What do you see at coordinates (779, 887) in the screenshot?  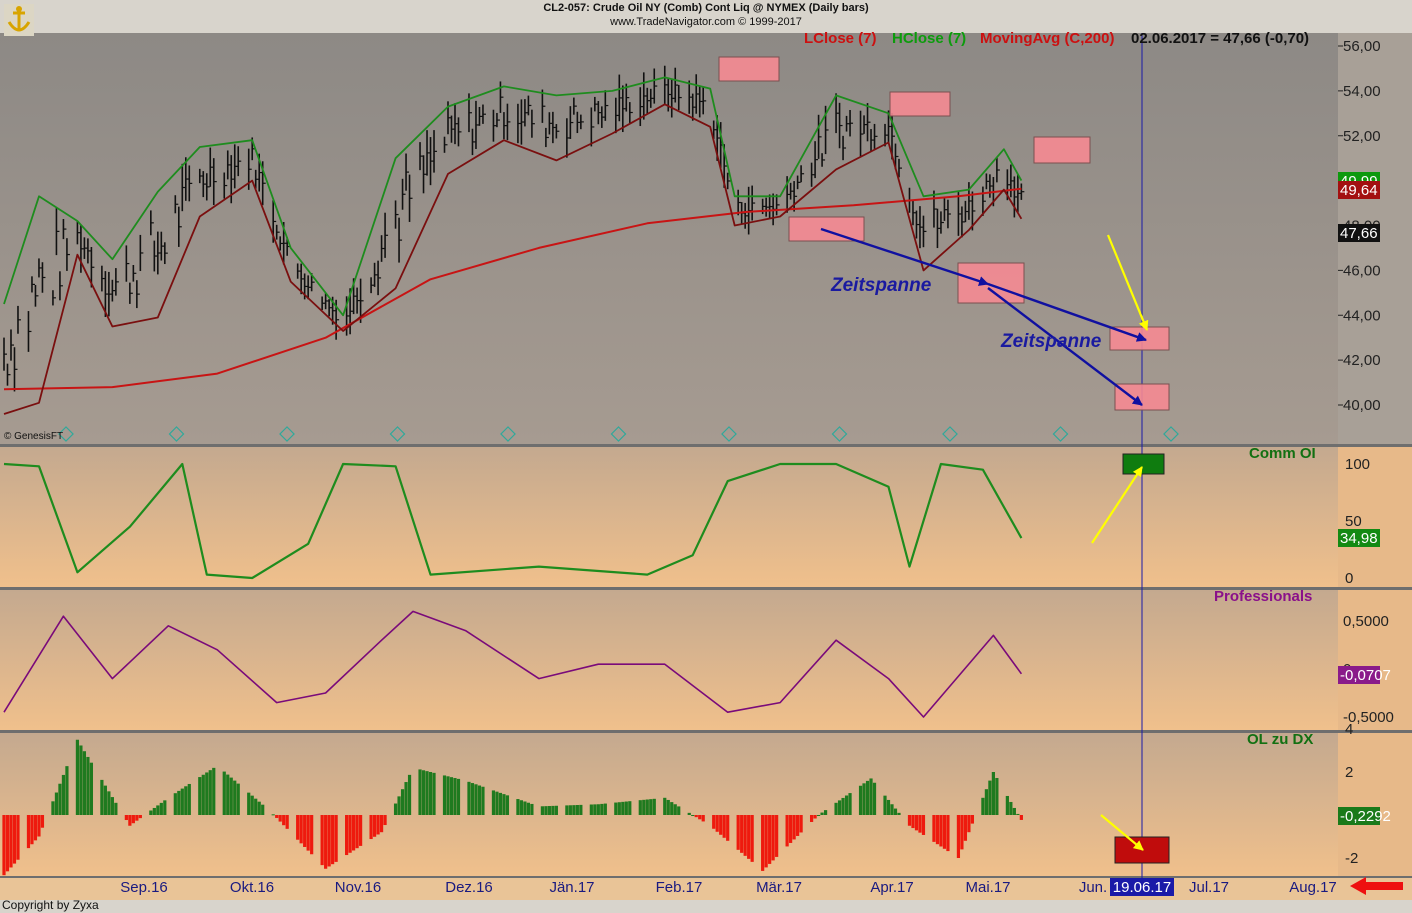 I see `x-axis-label: Mär.17` at bounding box center [779, 887].